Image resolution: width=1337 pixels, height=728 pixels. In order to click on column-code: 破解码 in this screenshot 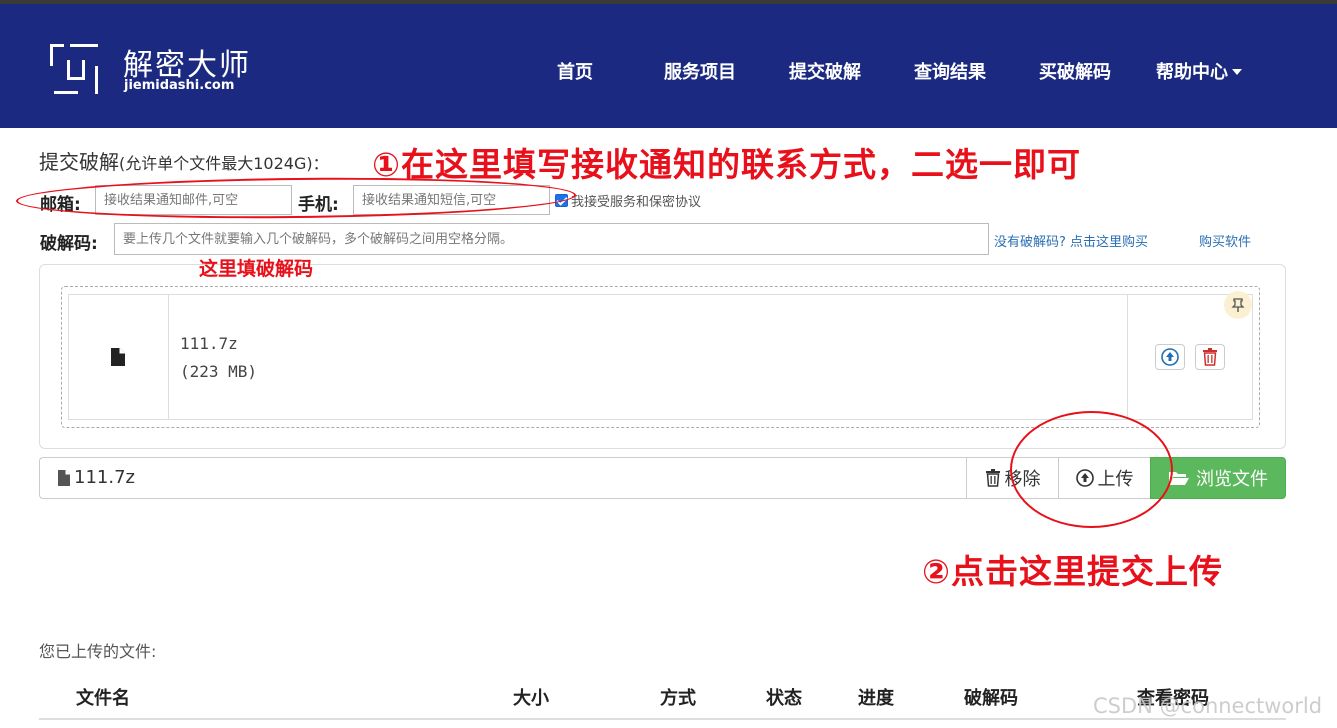, I will do `click(991, 698)`.